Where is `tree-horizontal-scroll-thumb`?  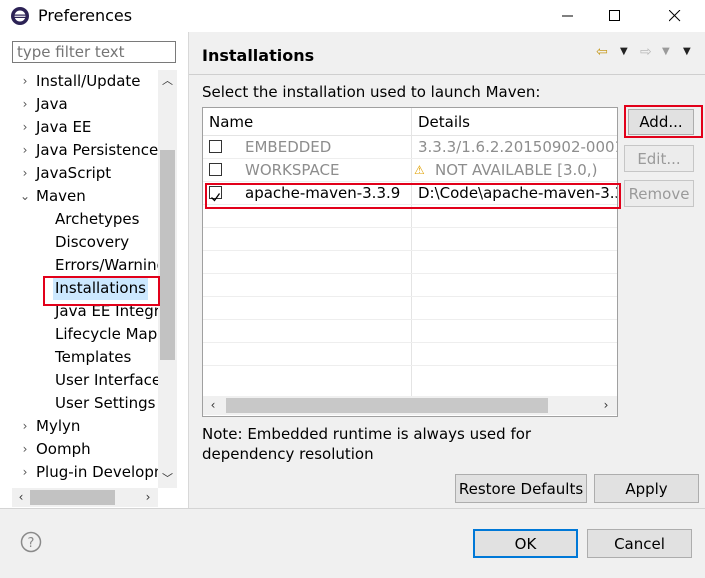 tree-horizontal-scroll-thumb is located at coordinates (72, 497).